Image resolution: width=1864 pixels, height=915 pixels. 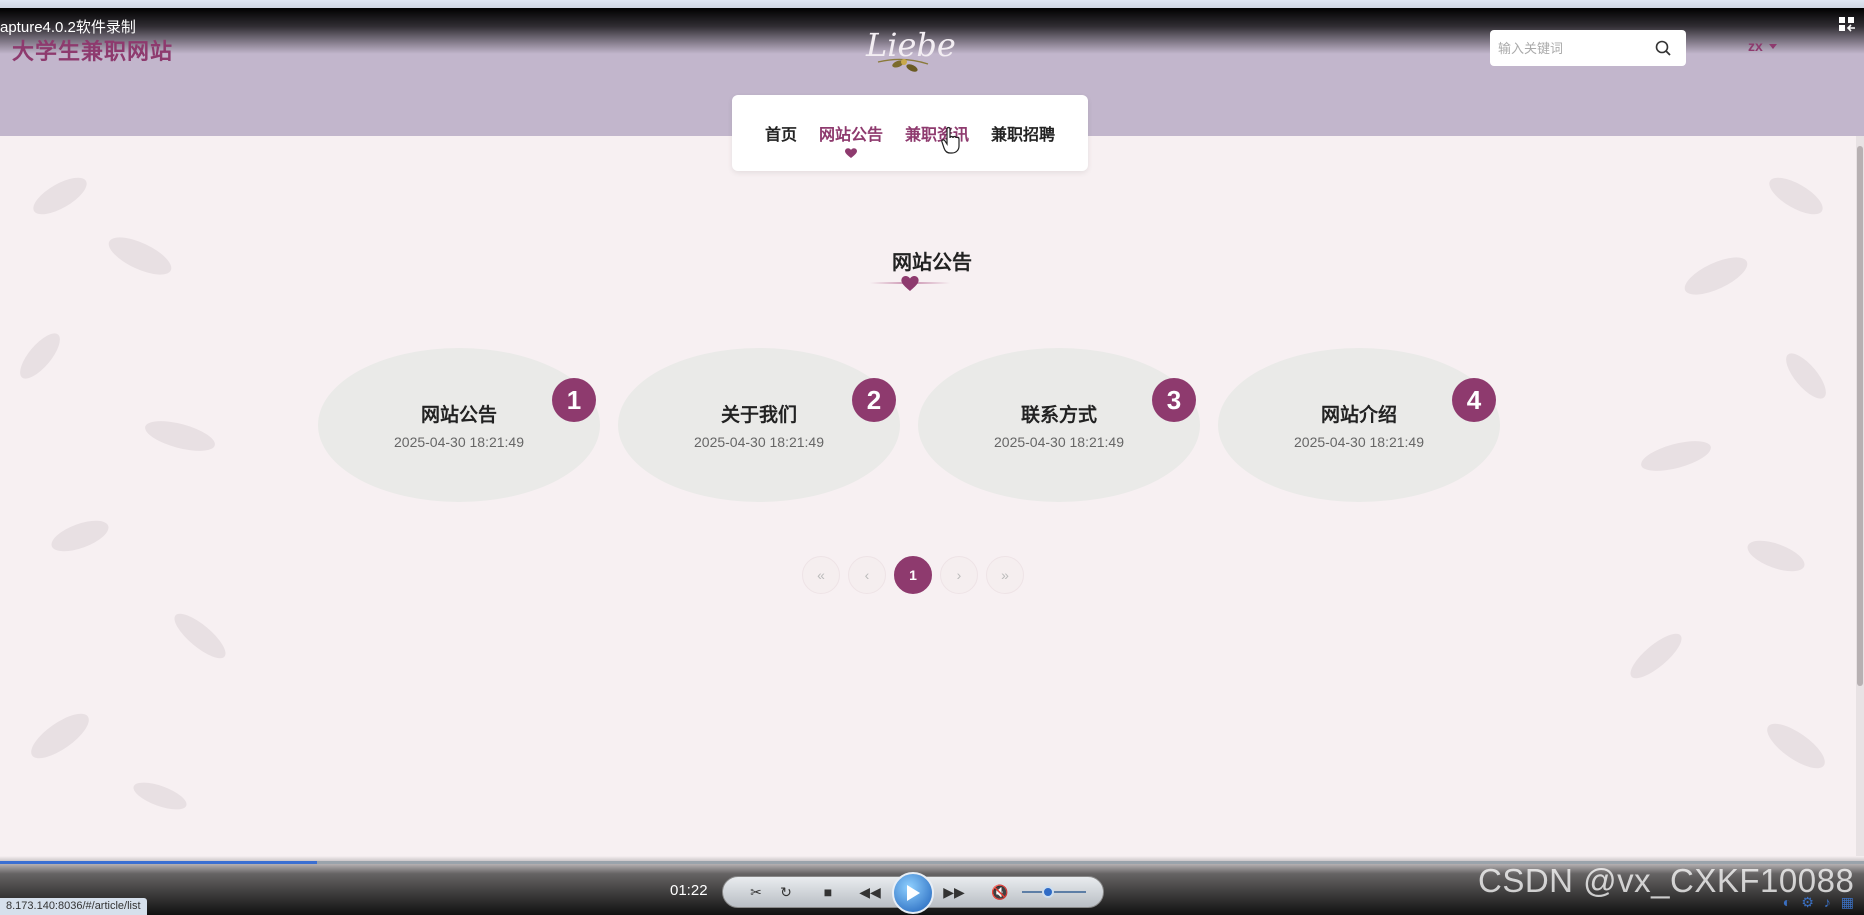 I want to click on search-box, so click(x=1588, y=48).